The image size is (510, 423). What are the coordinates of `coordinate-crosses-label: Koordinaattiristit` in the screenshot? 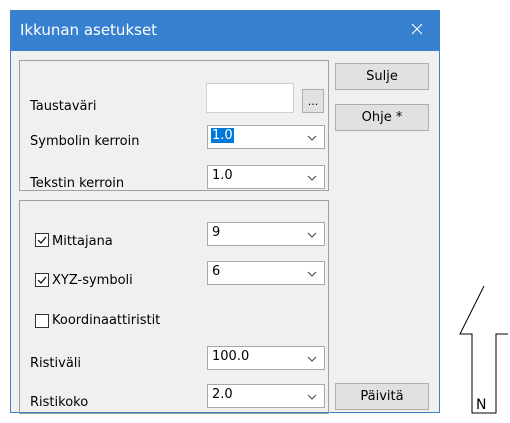 It's located at (106, 320).